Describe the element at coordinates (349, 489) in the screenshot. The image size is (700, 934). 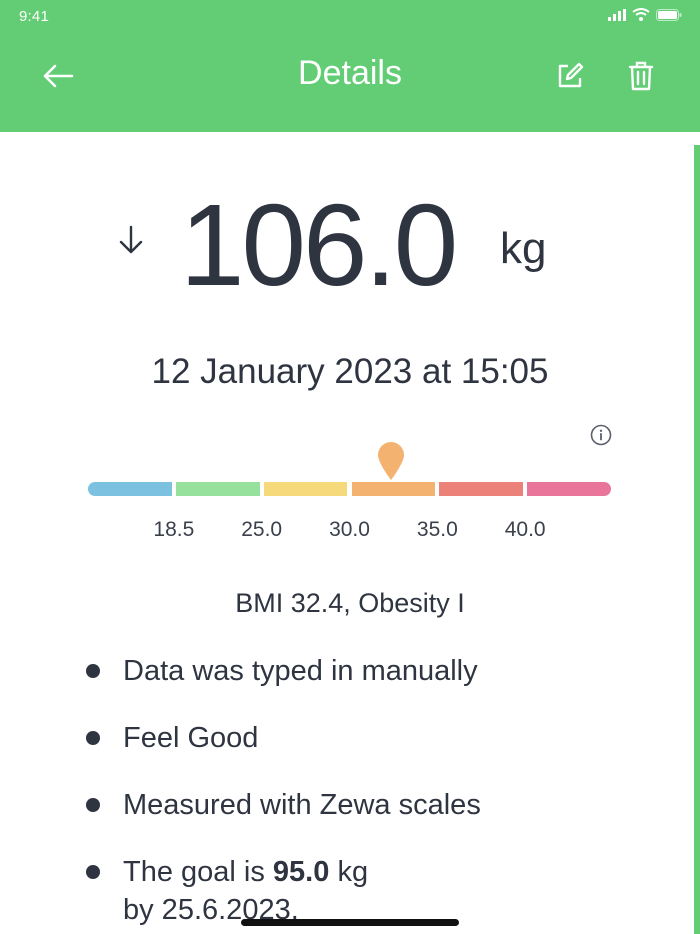
I see `bmi-scale-bar` at that location.